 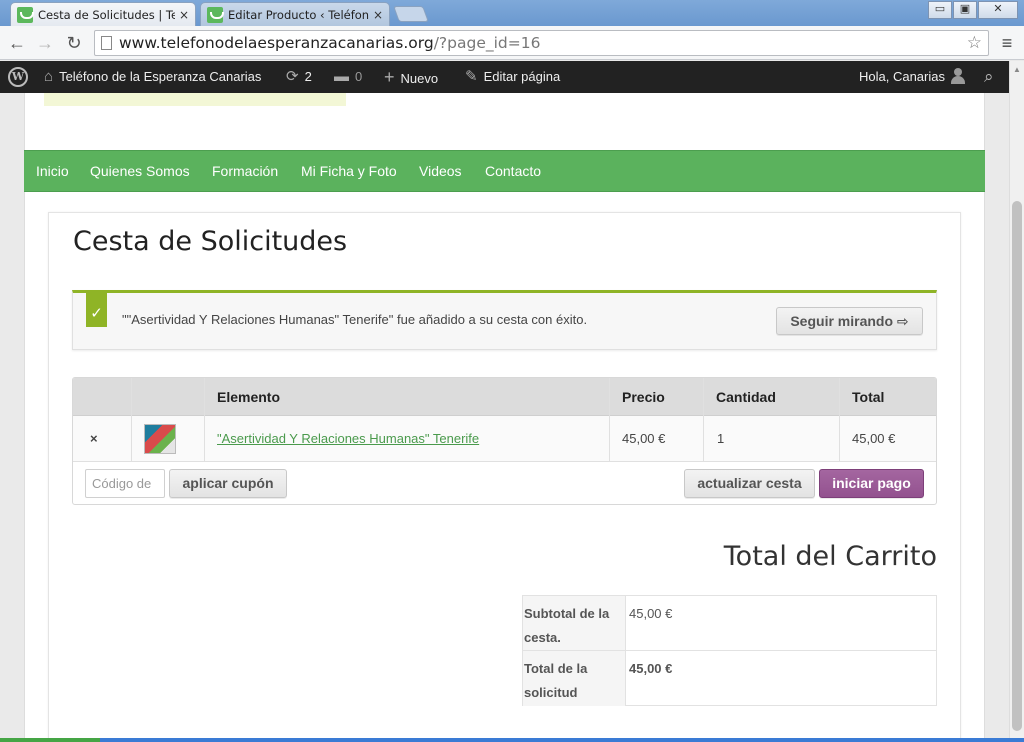 I want to click on new-label: Nuevo, so click(x=419, y=78).